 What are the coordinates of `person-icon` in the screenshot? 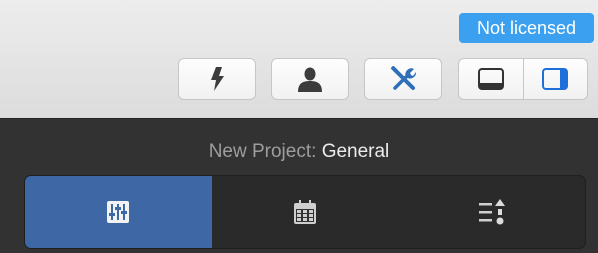 It's located at (310, 79).